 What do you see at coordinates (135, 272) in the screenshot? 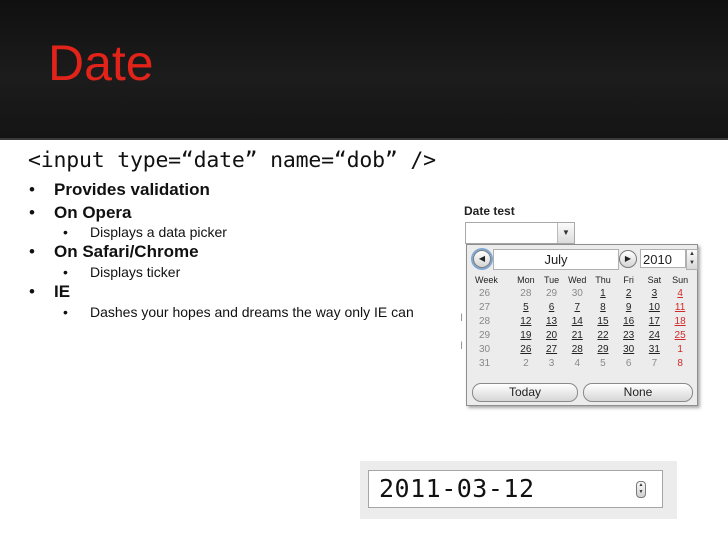
I see `bullet-text: Displays ticker` at bounding box center [135, 272].